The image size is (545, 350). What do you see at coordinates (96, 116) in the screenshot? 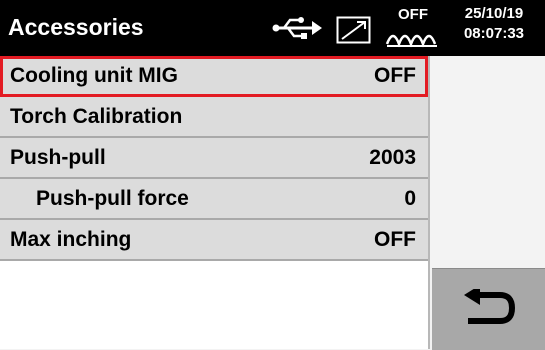
I see `menu-item-label: Torch Calibration` at bounding box center [96, 116].